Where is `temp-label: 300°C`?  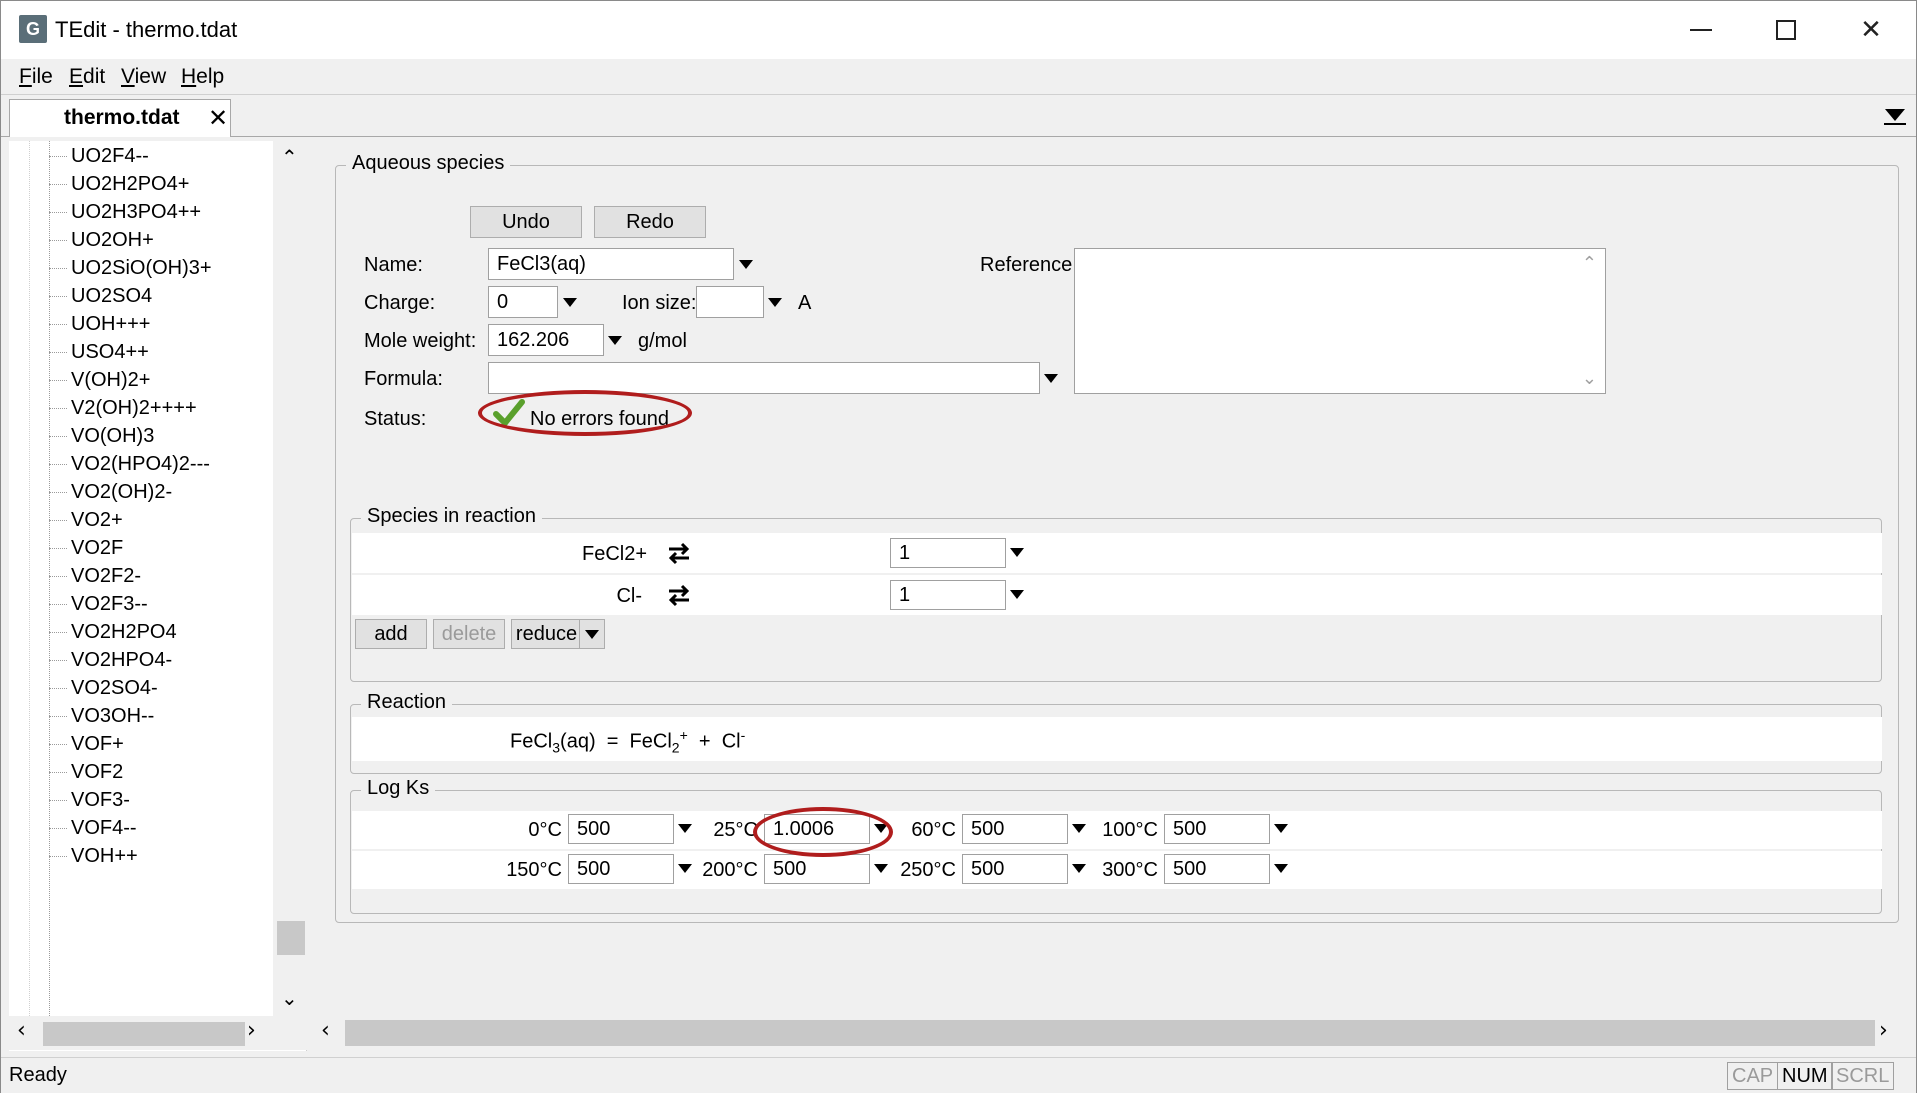
temp-label: 300°C is located at coordinates (1130, 870).